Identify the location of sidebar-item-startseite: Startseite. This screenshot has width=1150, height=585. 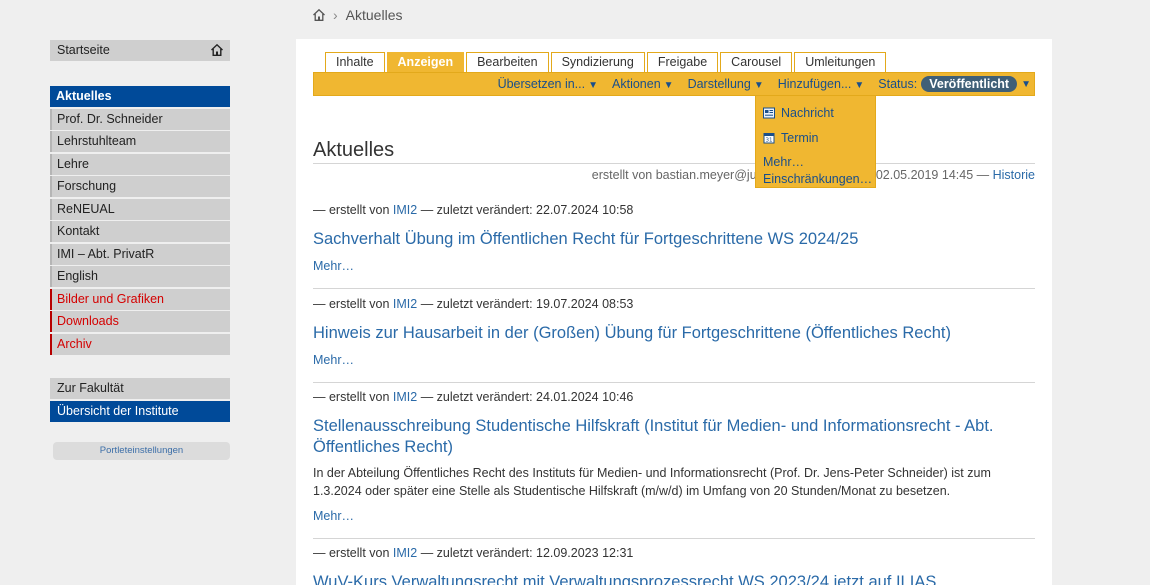
(140, 50).